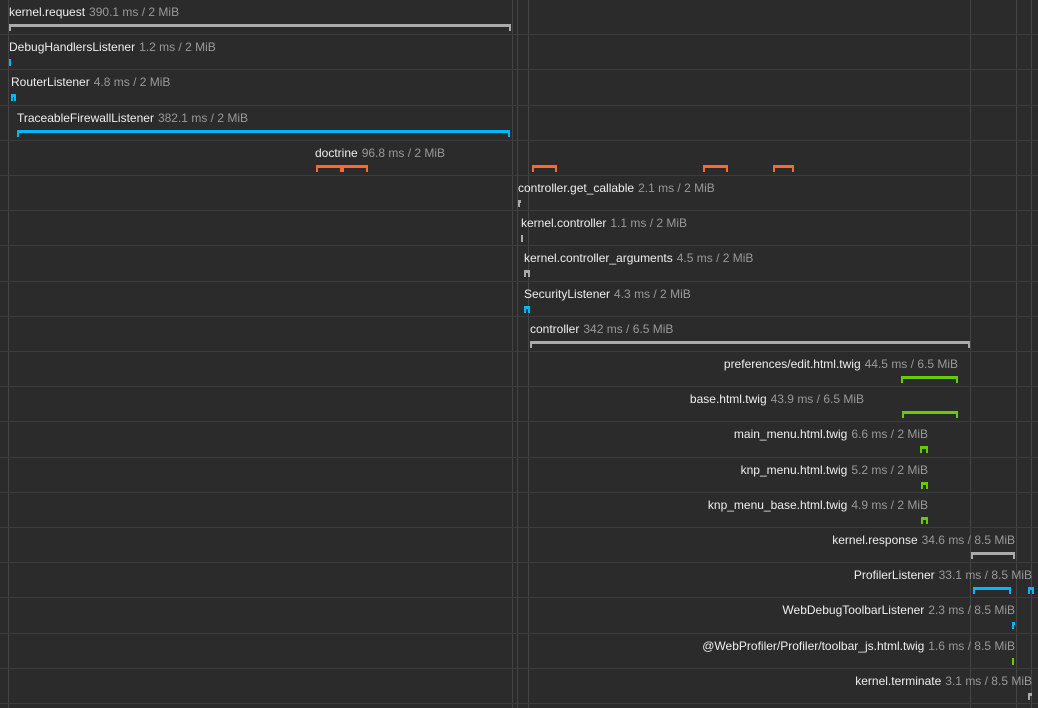 The width and height of the screenshot is (1038, 708). I want to click on event-name: RouterListener, so click(50, 82).